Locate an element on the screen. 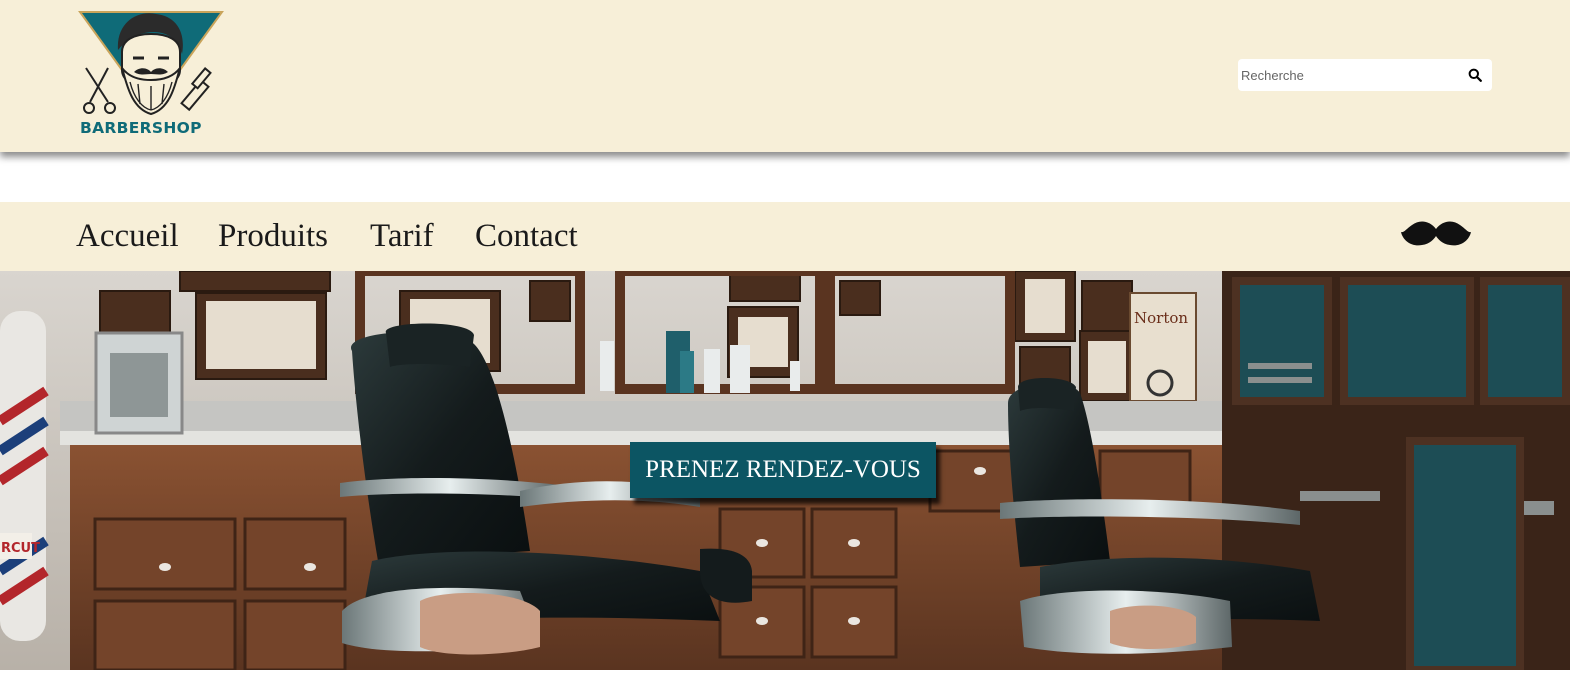  appointment-button: PRENEZ RENDEZ-VOUS is located at coordinates (783, 470).